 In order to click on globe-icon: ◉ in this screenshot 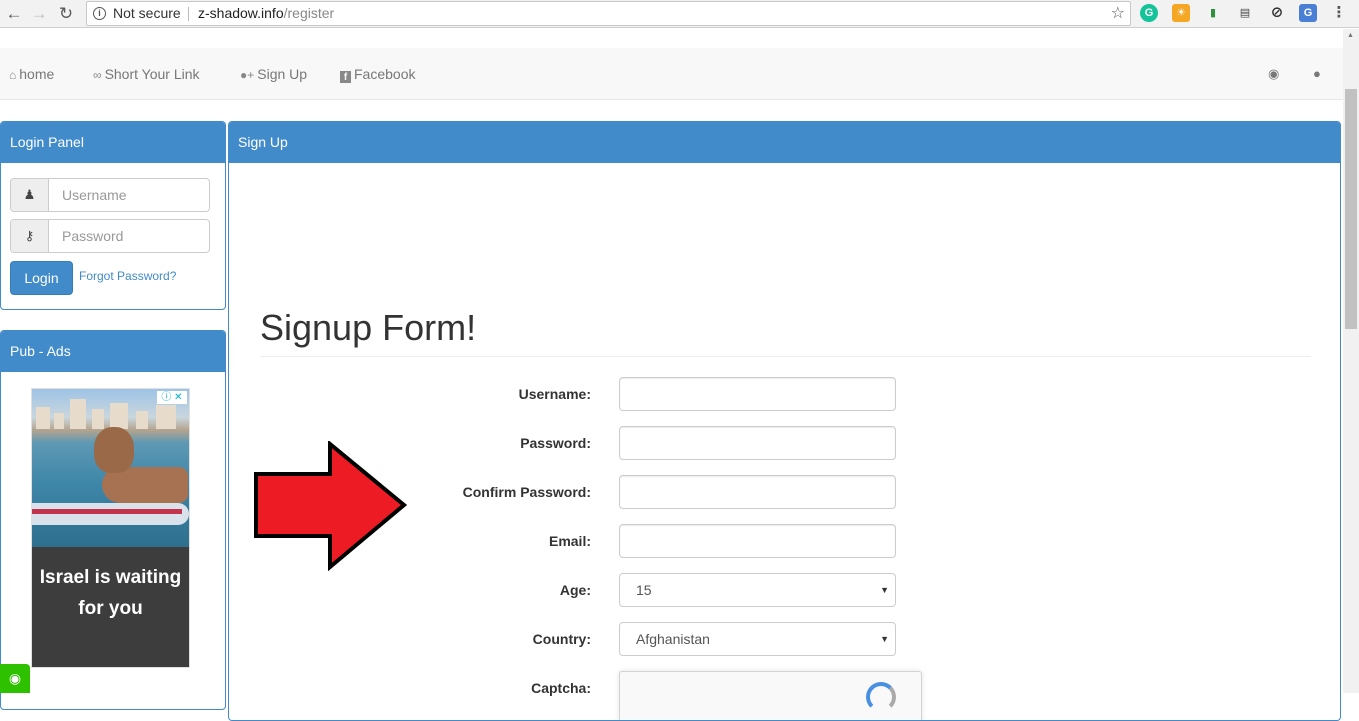, I will do `click(1273, 74)`.